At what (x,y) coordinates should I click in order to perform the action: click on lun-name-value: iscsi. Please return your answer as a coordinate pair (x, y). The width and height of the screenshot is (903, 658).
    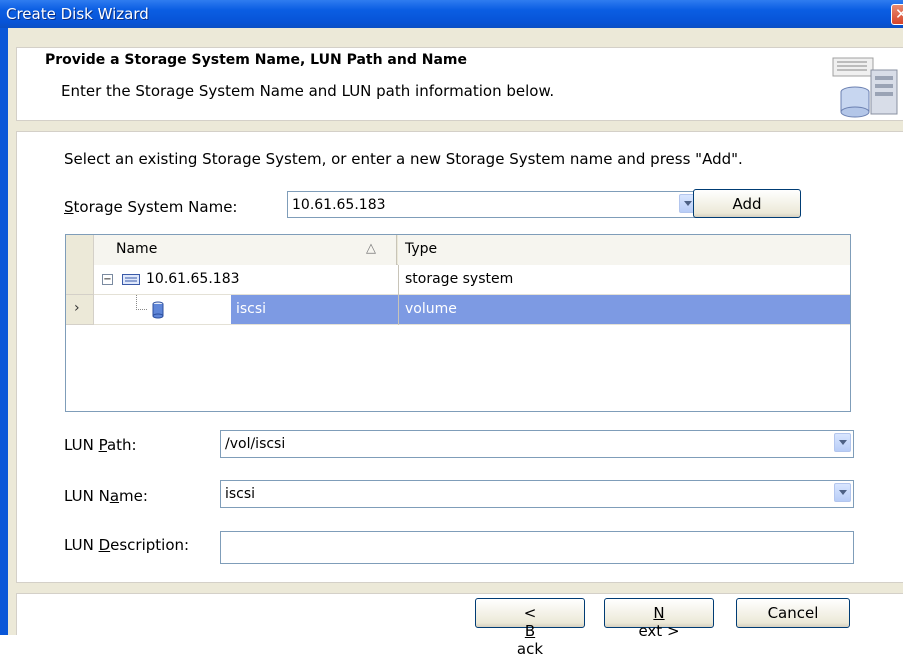
    Looking at the image, I should click on (240, 494).